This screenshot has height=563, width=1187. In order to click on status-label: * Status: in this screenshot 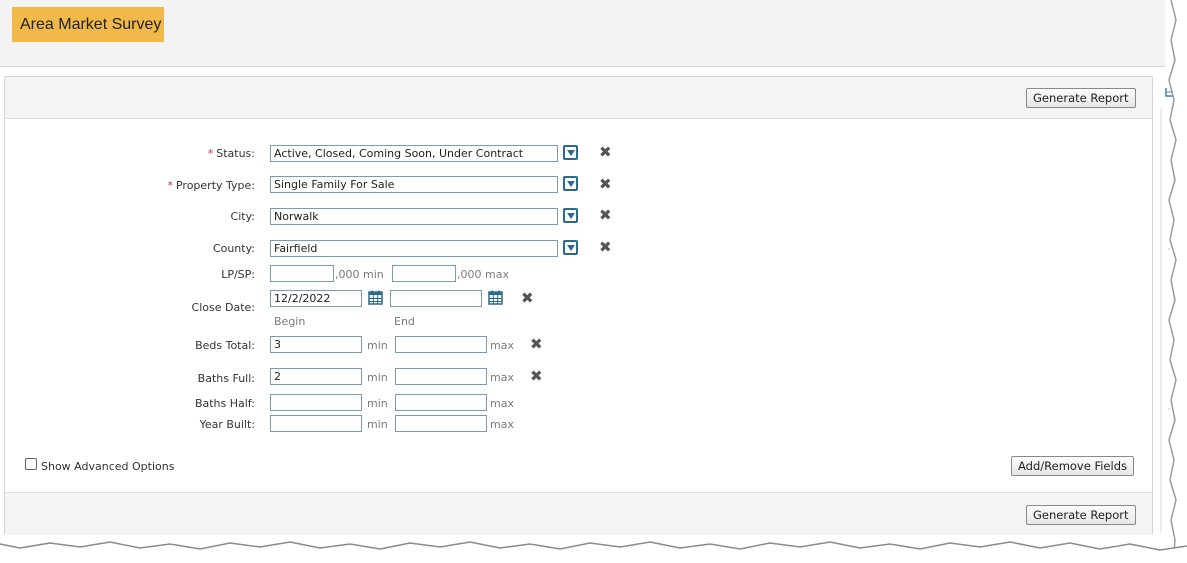, I will do `click(231, 153)`.